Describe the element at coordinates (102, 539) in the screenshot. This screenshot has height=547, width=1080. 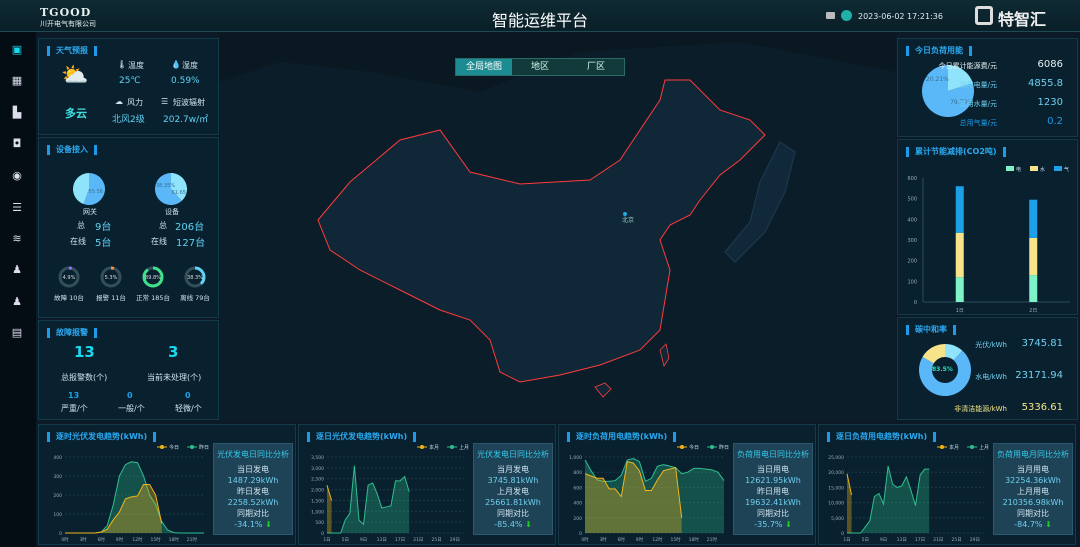
I see `x-tick-label: 6时` at that location.